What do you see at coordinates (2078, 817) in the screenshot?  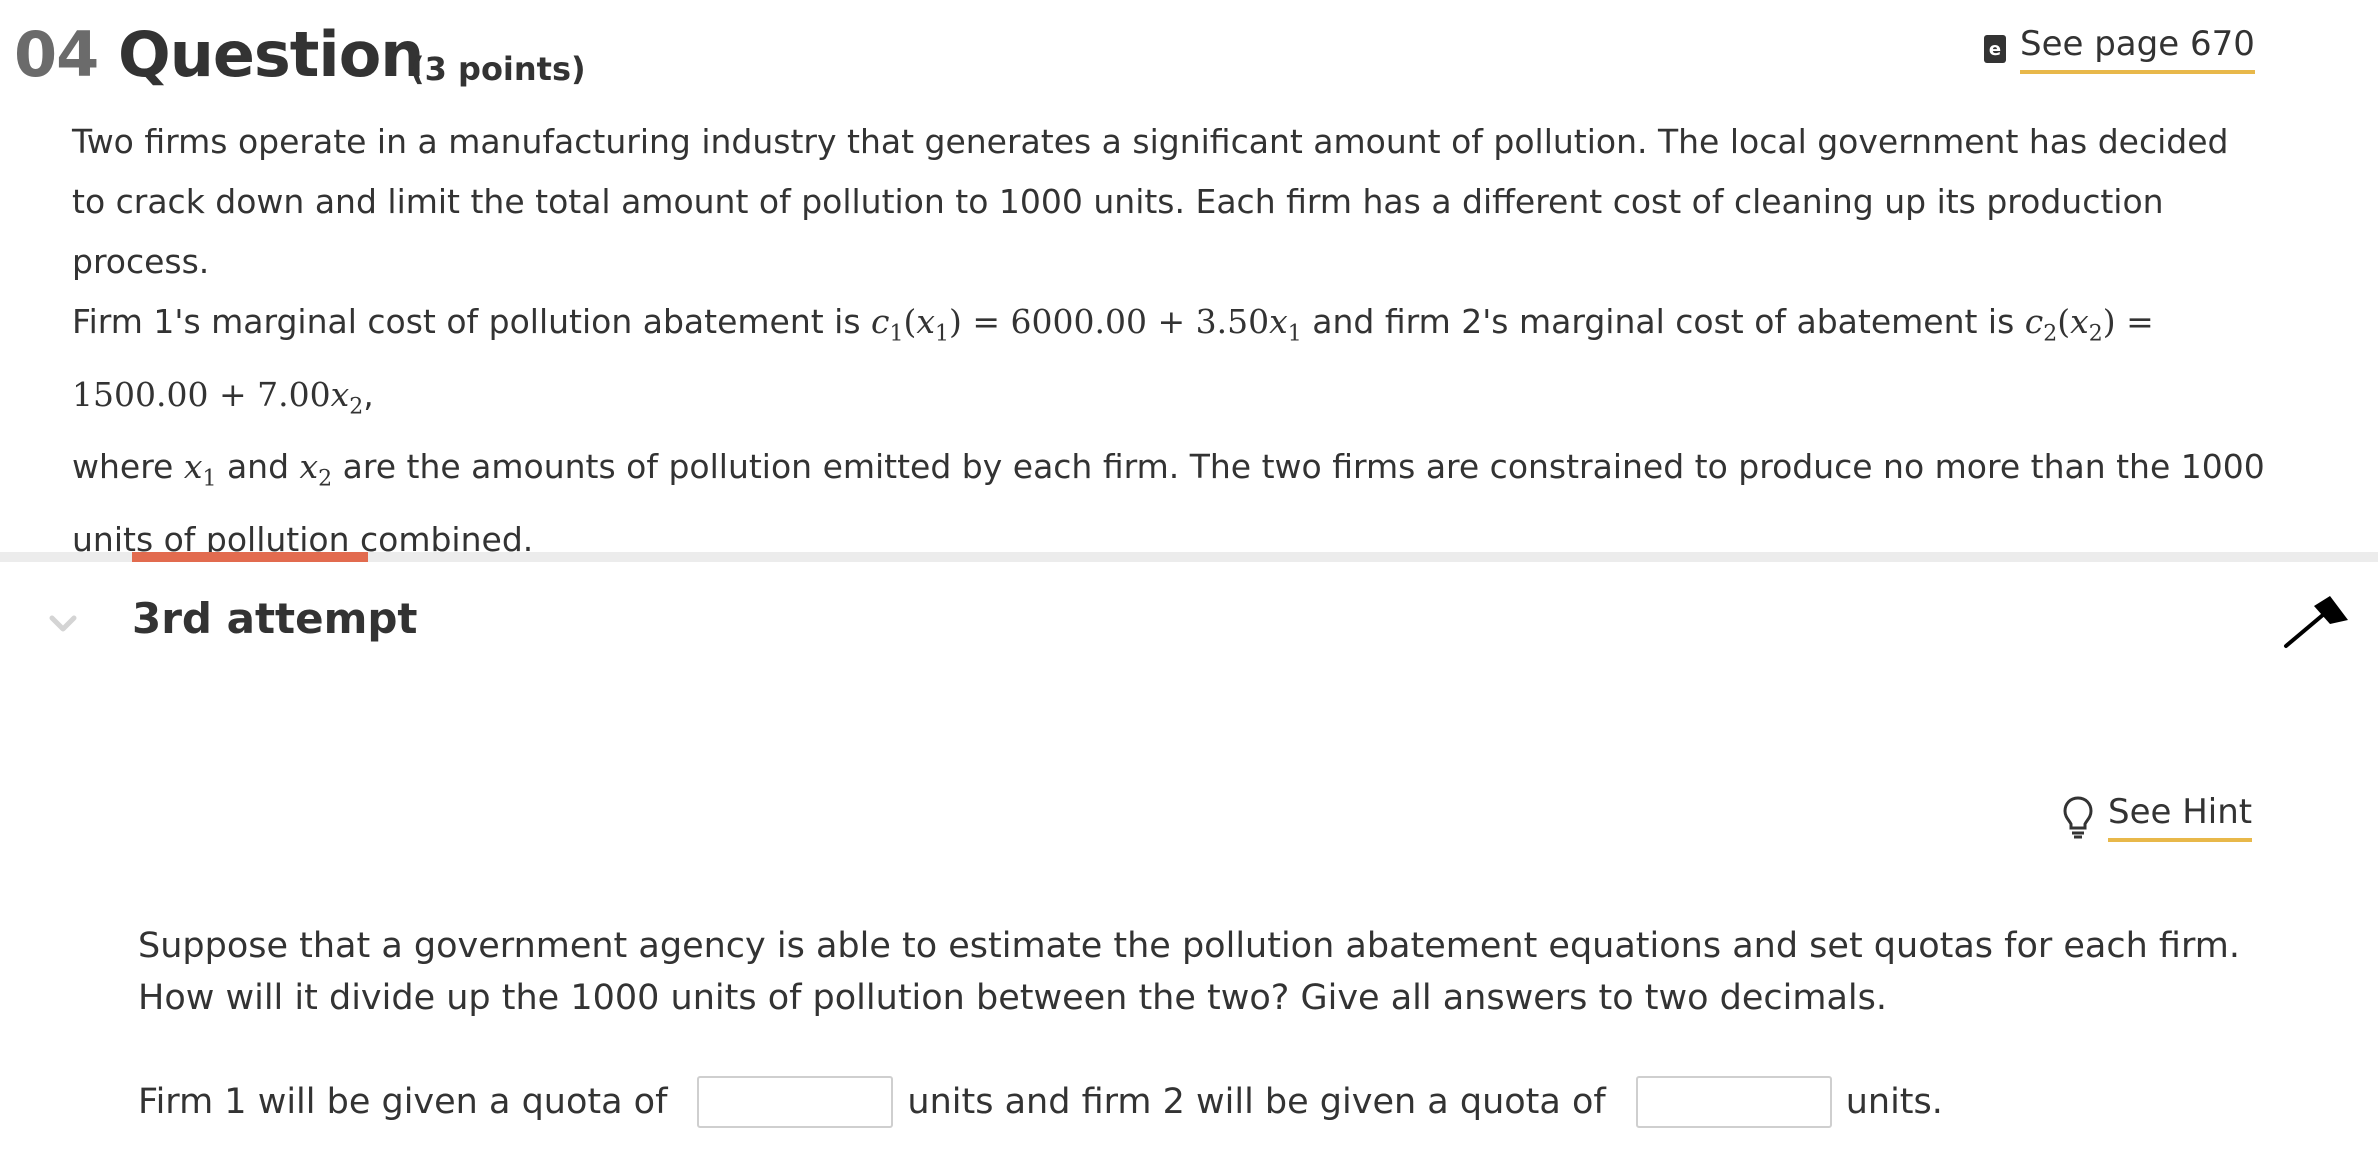 I see `lightbulb-icon` at bounding box center [2078, 817].